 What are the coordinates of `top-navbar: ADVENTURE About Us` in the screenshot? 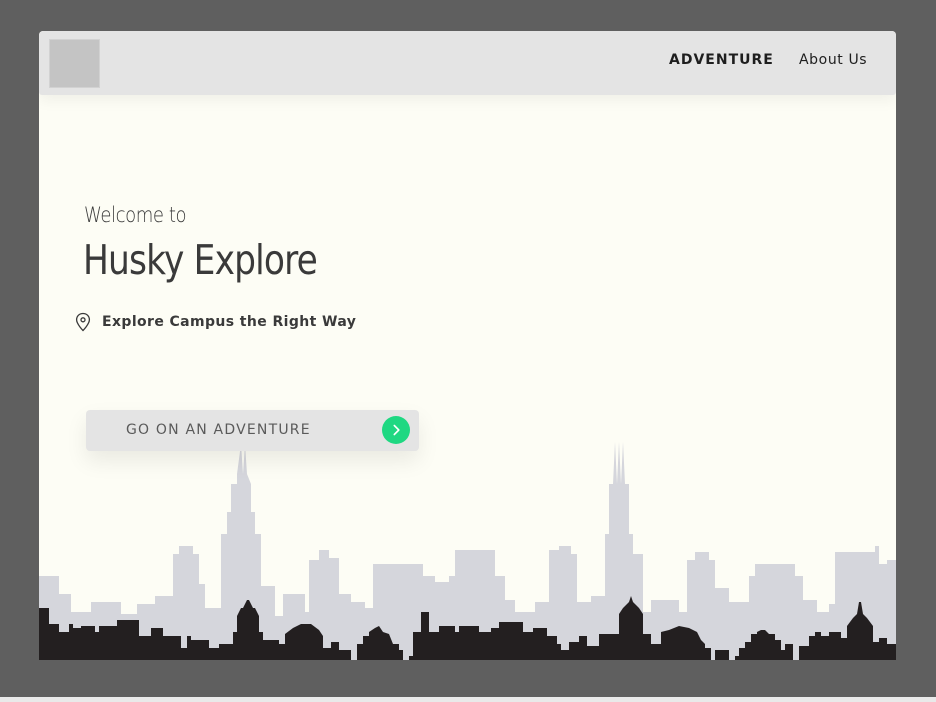 It's located at (467, 63).